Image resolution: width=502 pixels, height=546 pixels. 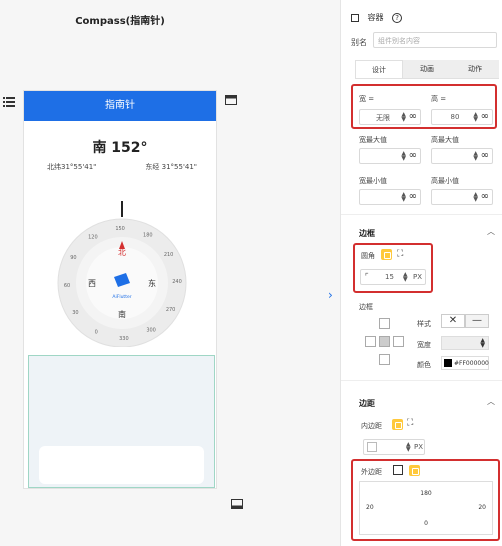 I want to click on radius-input: ⌜ 15 ▲ ▼ PX, so click(x=393, y=277).